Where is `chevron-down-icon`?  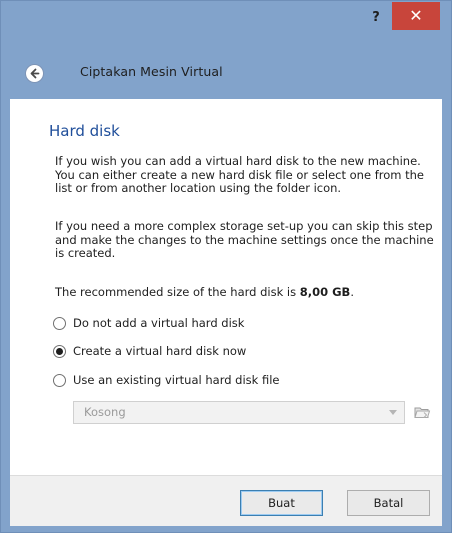 chevron-down-icon is located at coordinates (393, 412).